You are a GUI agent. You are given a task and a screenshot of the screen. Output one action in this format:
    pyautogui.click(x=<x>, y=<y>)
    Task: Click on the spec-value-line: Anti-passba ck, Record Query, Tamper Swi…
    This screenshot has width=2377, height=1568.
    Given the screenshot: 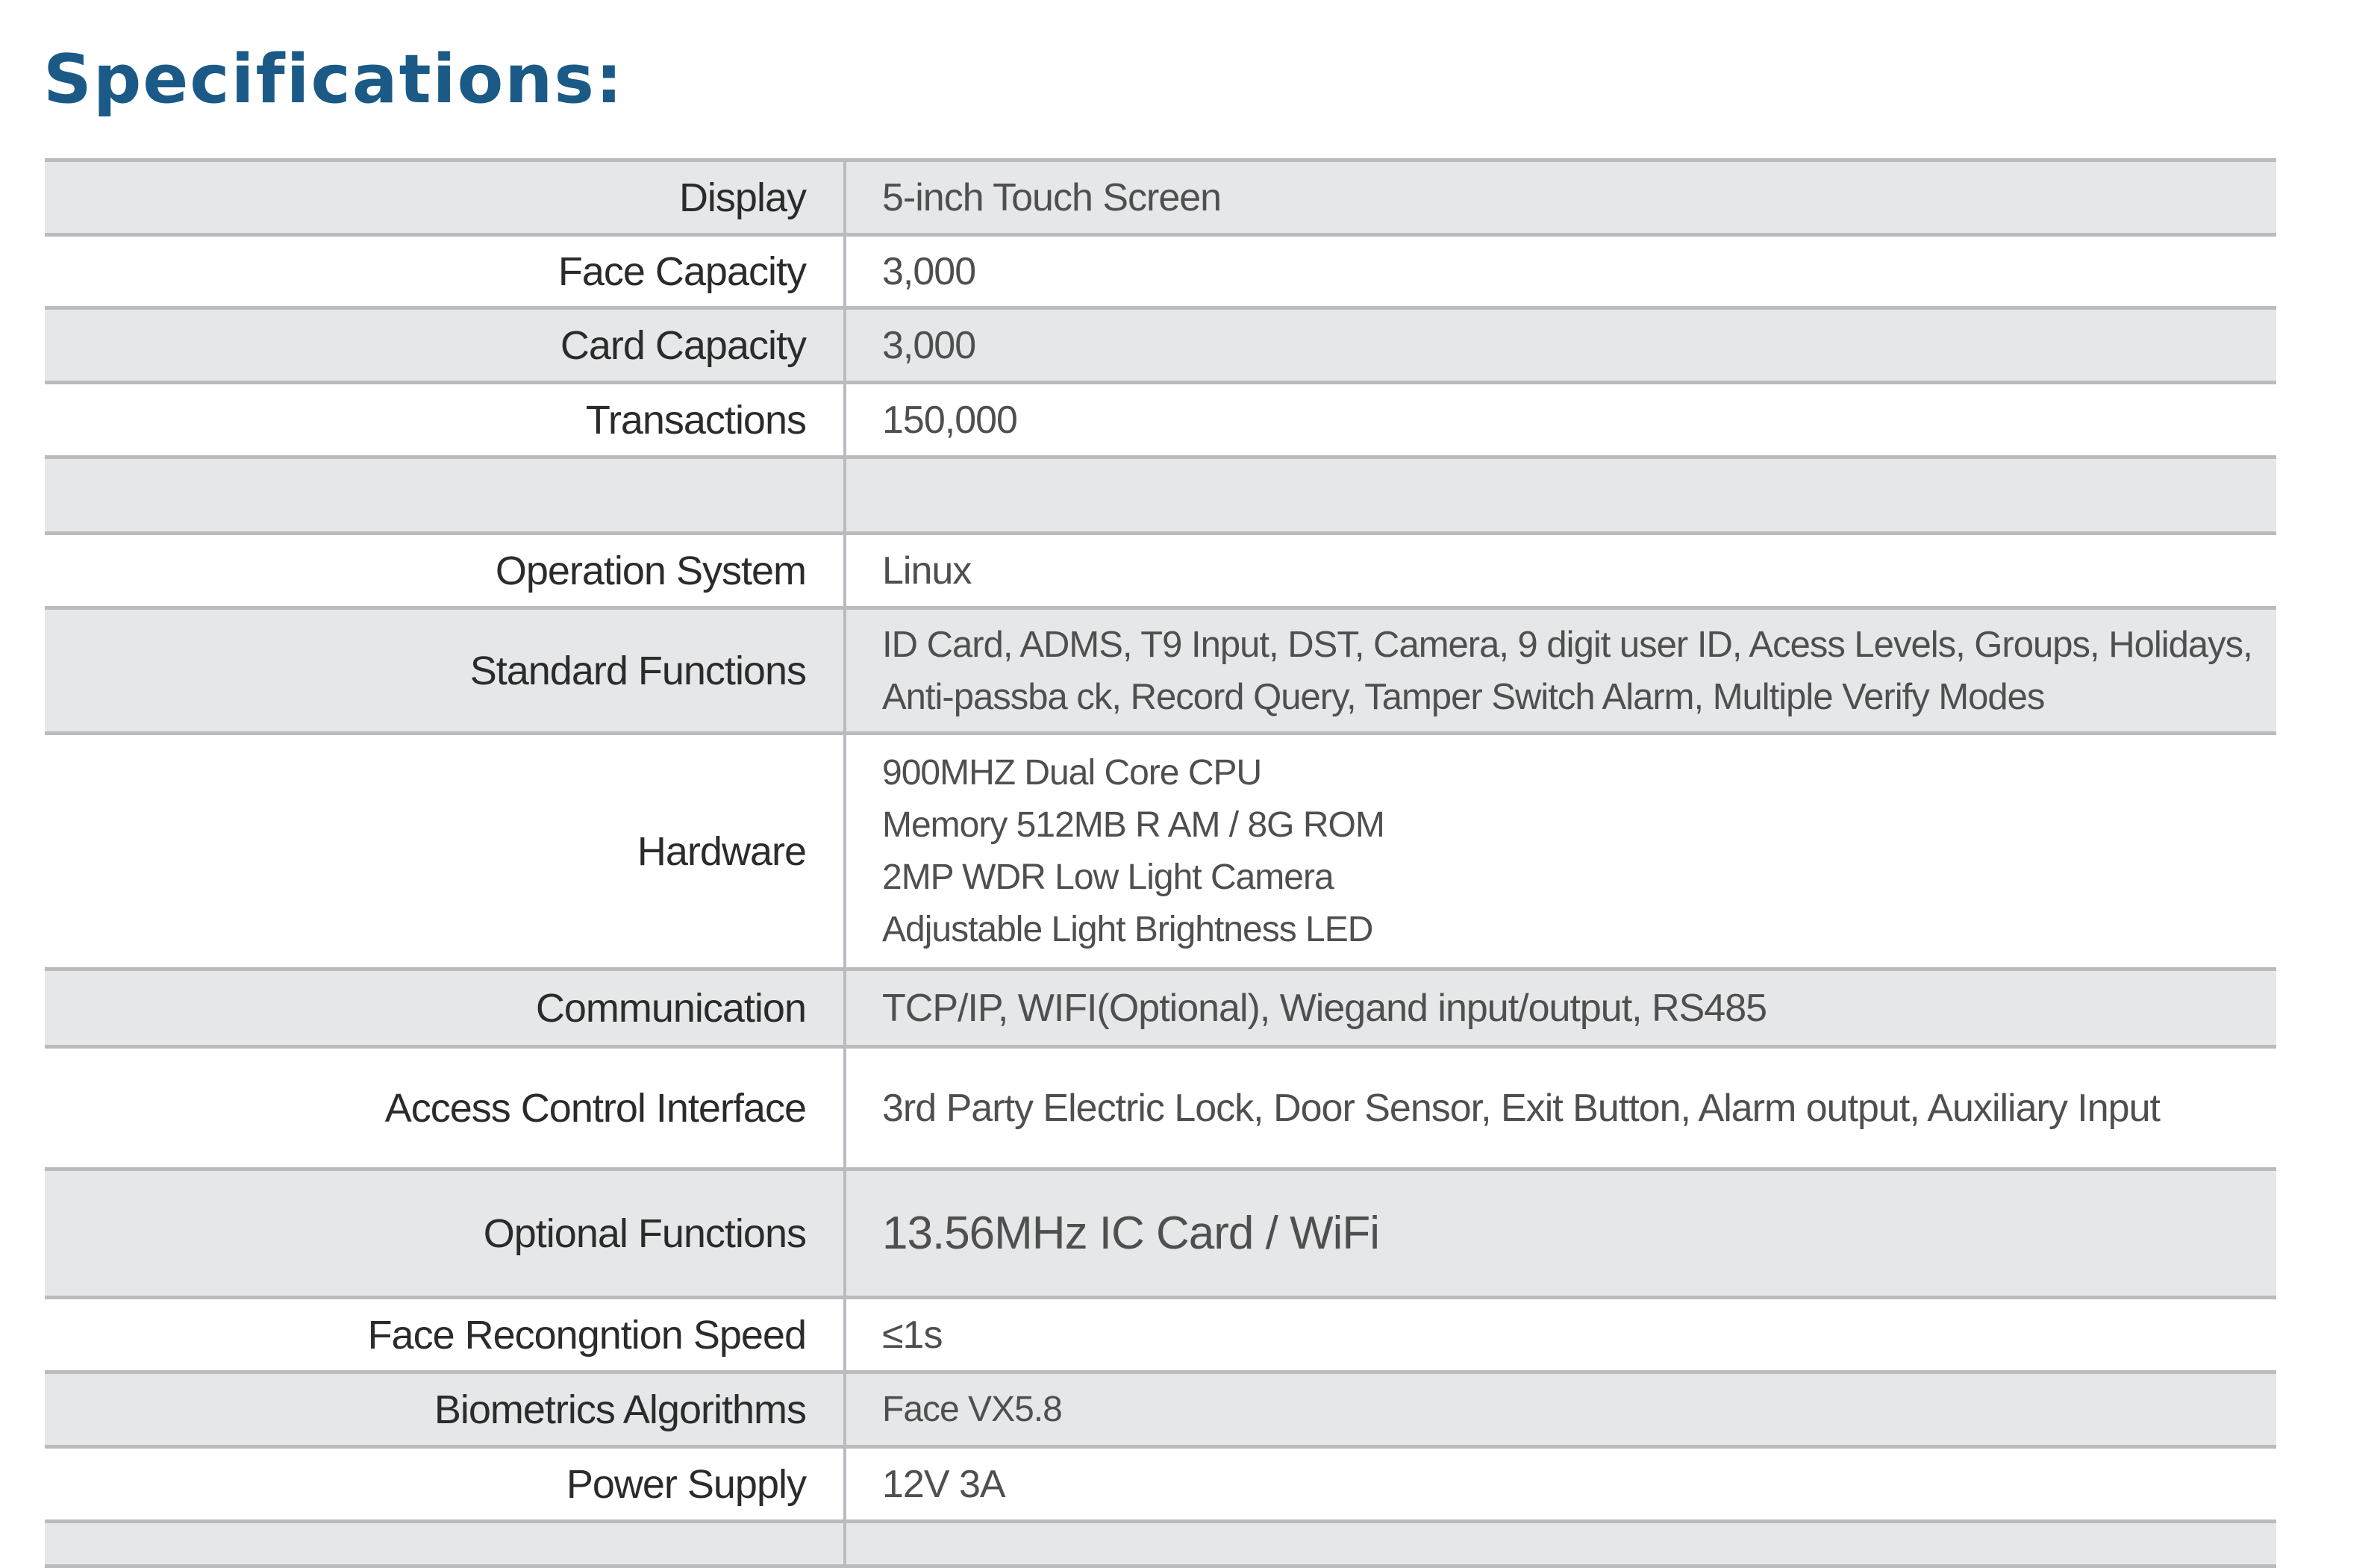 What is the action you would take?
    pyautogui.click(x=1463, y=697)
    